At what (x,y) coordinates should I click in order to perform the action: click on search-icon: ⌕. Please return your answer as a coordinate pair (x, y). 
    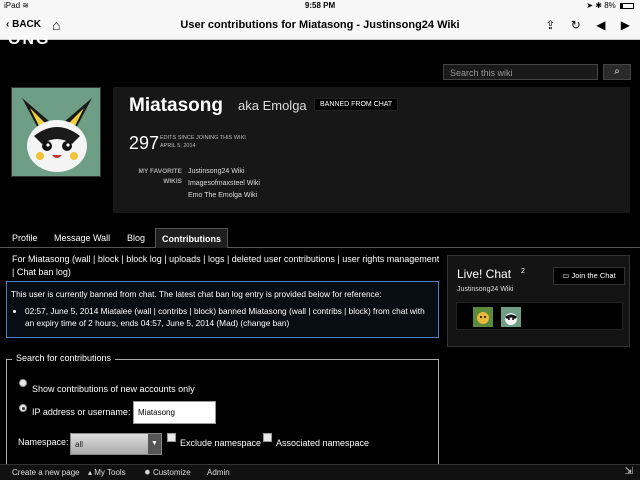
    Looking at the image, I should click on (617, 71).